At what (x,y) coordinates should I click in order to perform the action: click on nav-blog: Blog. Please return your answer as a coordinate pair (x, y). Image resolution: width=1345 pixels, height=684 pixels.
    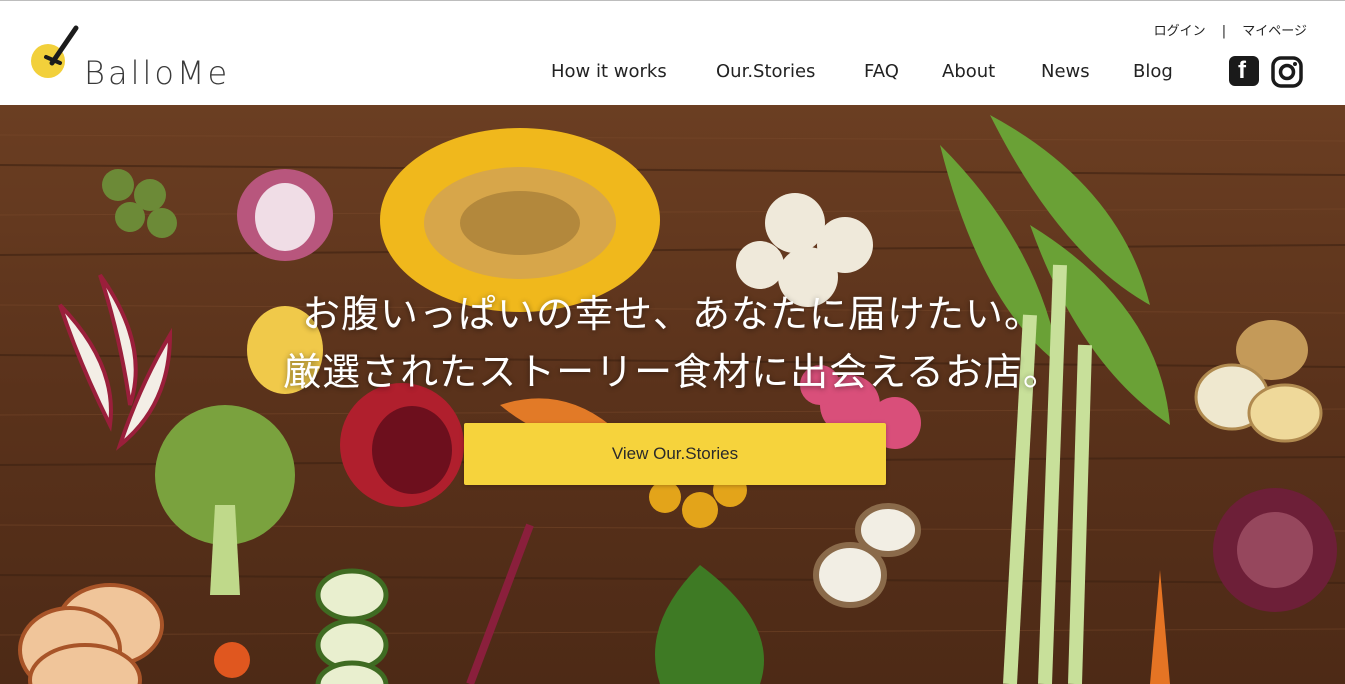
    Looking at the image, I should click on (1153, 71).